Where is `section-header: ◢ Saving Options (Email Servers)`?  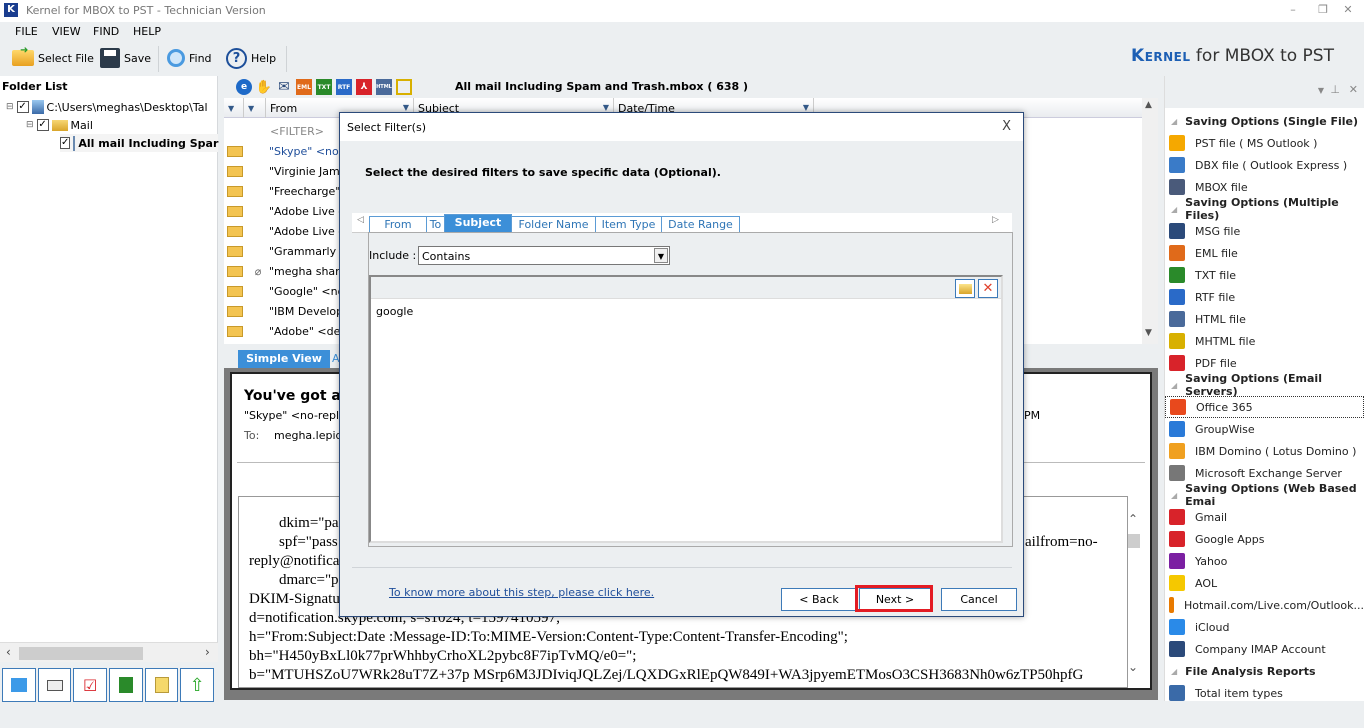 section-header: ◢ Saving Options (Email Servers) is located at coordinates (1264, 385).